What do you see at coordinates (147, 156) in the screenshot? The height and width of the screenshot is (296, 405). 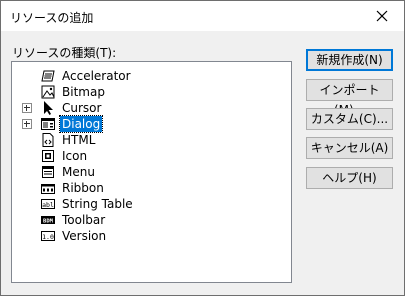 I see `tree-item-icon: Icon` at bounding box center [147, 156].